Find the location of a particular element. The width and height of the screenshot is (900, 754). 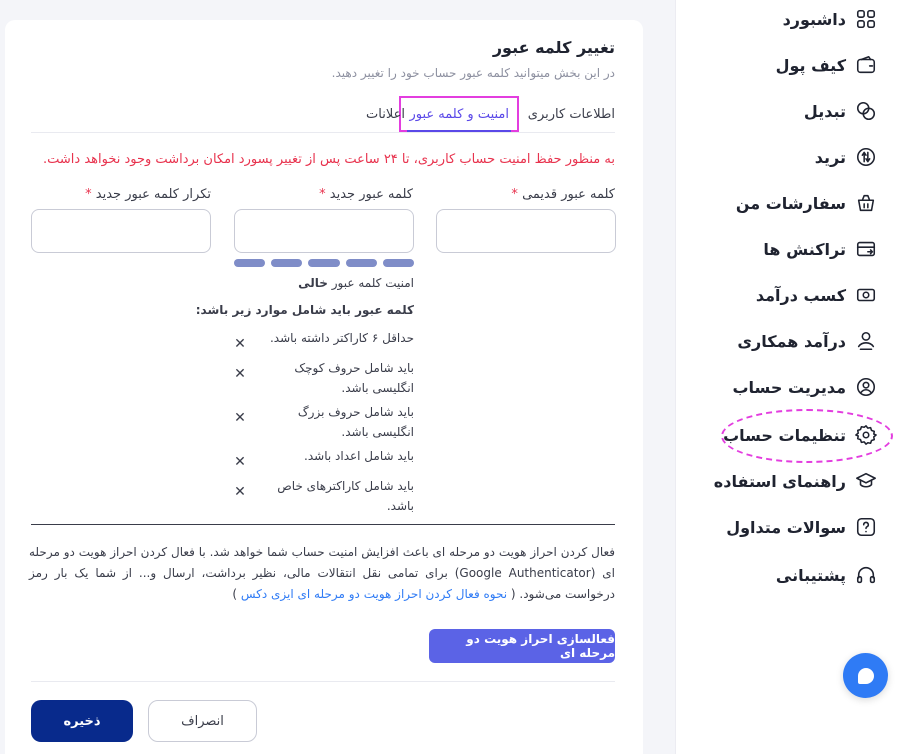

requirements-title: کلمه عبور باید شامل موارد زیر باشد: is located at coordinates (304, 310).